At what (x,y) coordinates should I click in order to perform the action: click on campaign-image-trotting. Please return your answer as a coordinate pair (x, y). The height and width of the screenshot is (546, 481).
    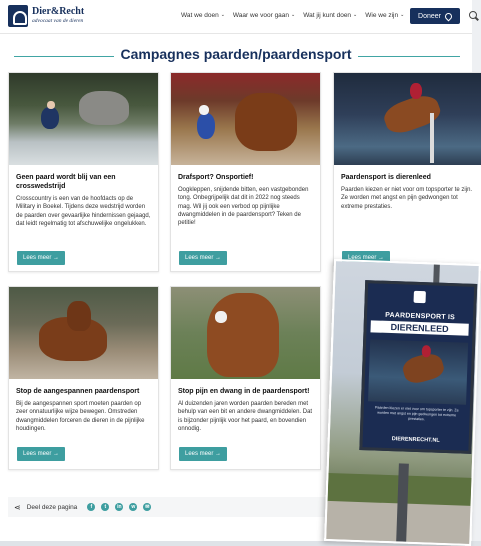
    Looking at the image, I should click on (245, 119).